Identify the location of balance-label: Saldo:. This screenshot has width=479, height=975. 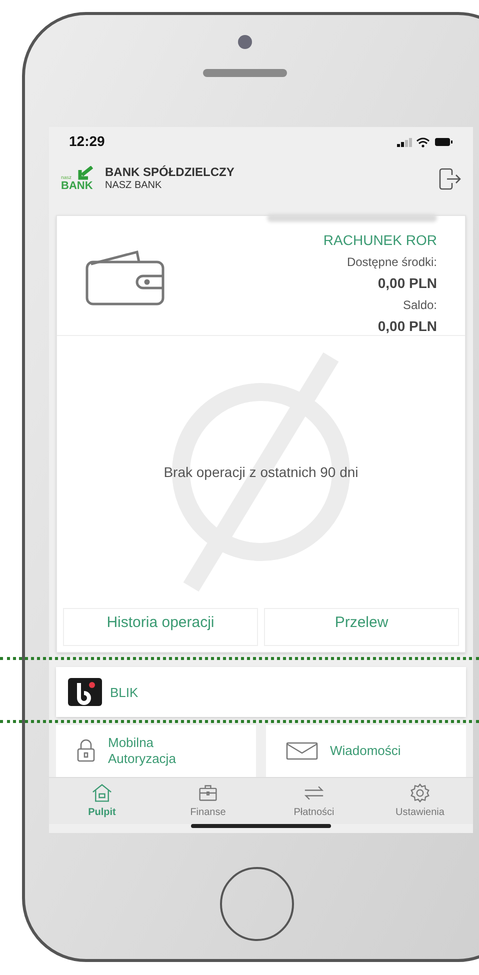
(419, 305).